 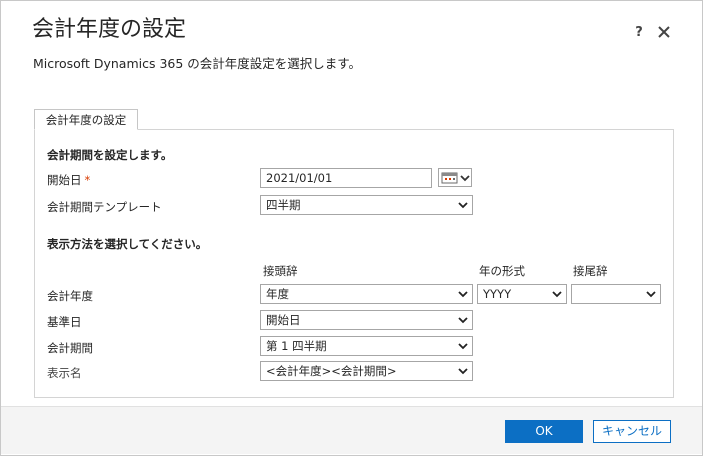 I want to click on fiscal-year-label: 会計年度, so click(x=70, y=296).